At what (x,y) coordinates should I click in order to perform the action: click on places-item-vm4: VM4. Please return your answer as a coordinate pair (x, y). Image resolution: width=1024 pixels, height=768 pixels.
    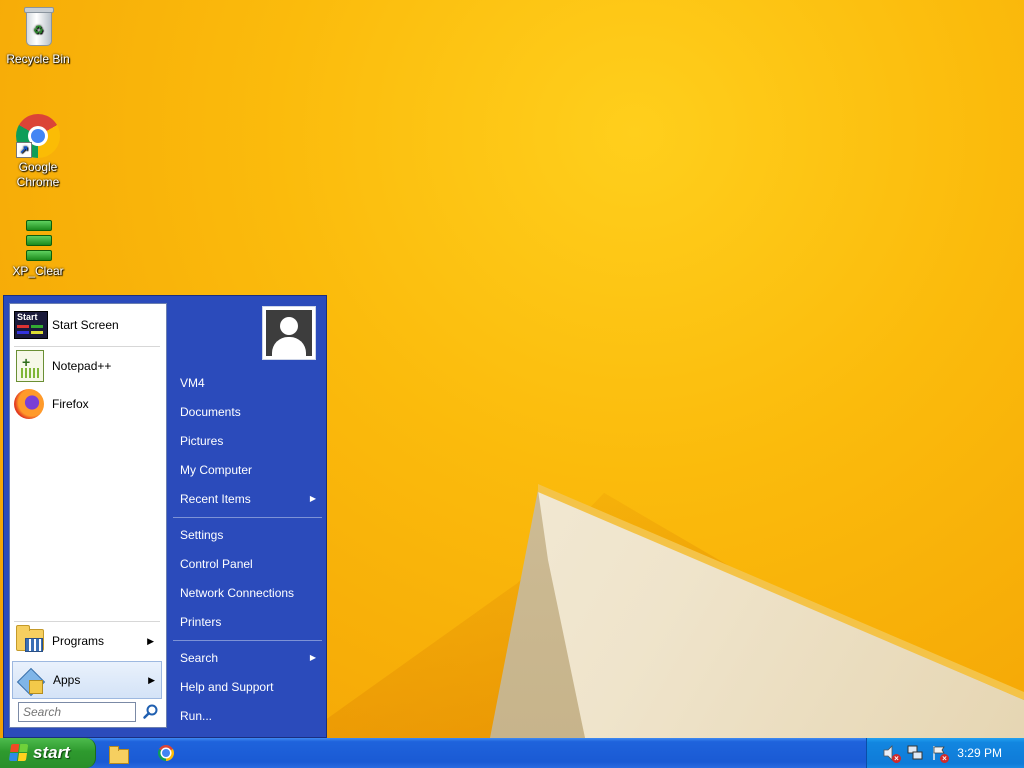
    Looking at the image, I should click on (247, 383).